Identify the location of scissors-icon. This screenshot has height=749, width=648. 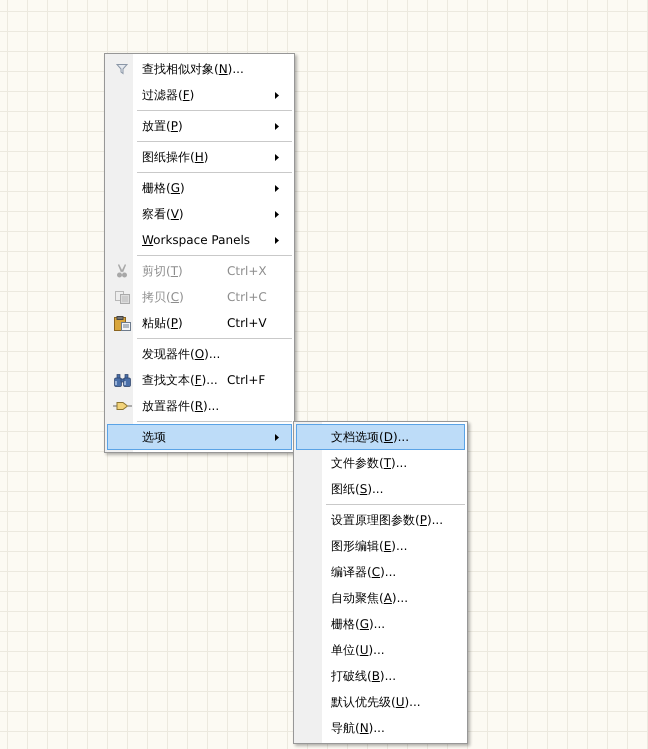
(122, 271).